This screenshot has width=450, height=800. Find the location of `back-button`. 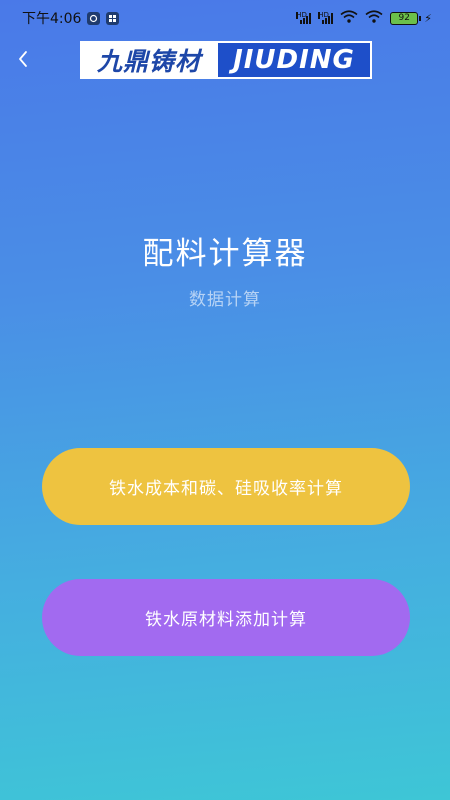

back-button is located at coordinates (23, 61).